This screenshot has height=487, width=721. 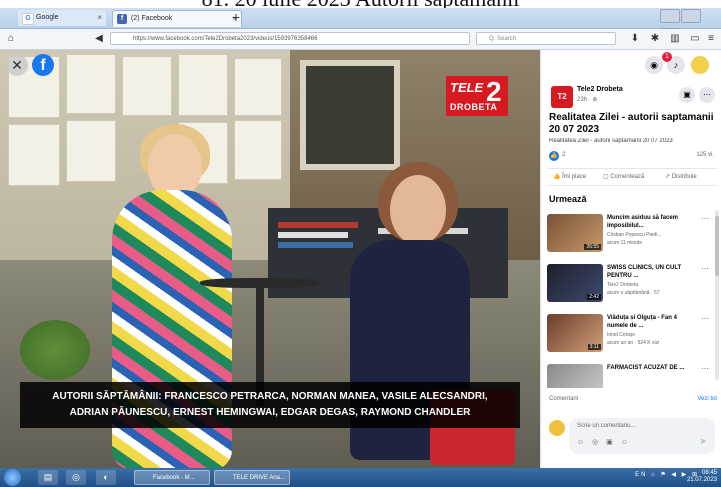 I want to click on facebook-top-icons: ◉ ♪ 1, so click(x=631, y=65).